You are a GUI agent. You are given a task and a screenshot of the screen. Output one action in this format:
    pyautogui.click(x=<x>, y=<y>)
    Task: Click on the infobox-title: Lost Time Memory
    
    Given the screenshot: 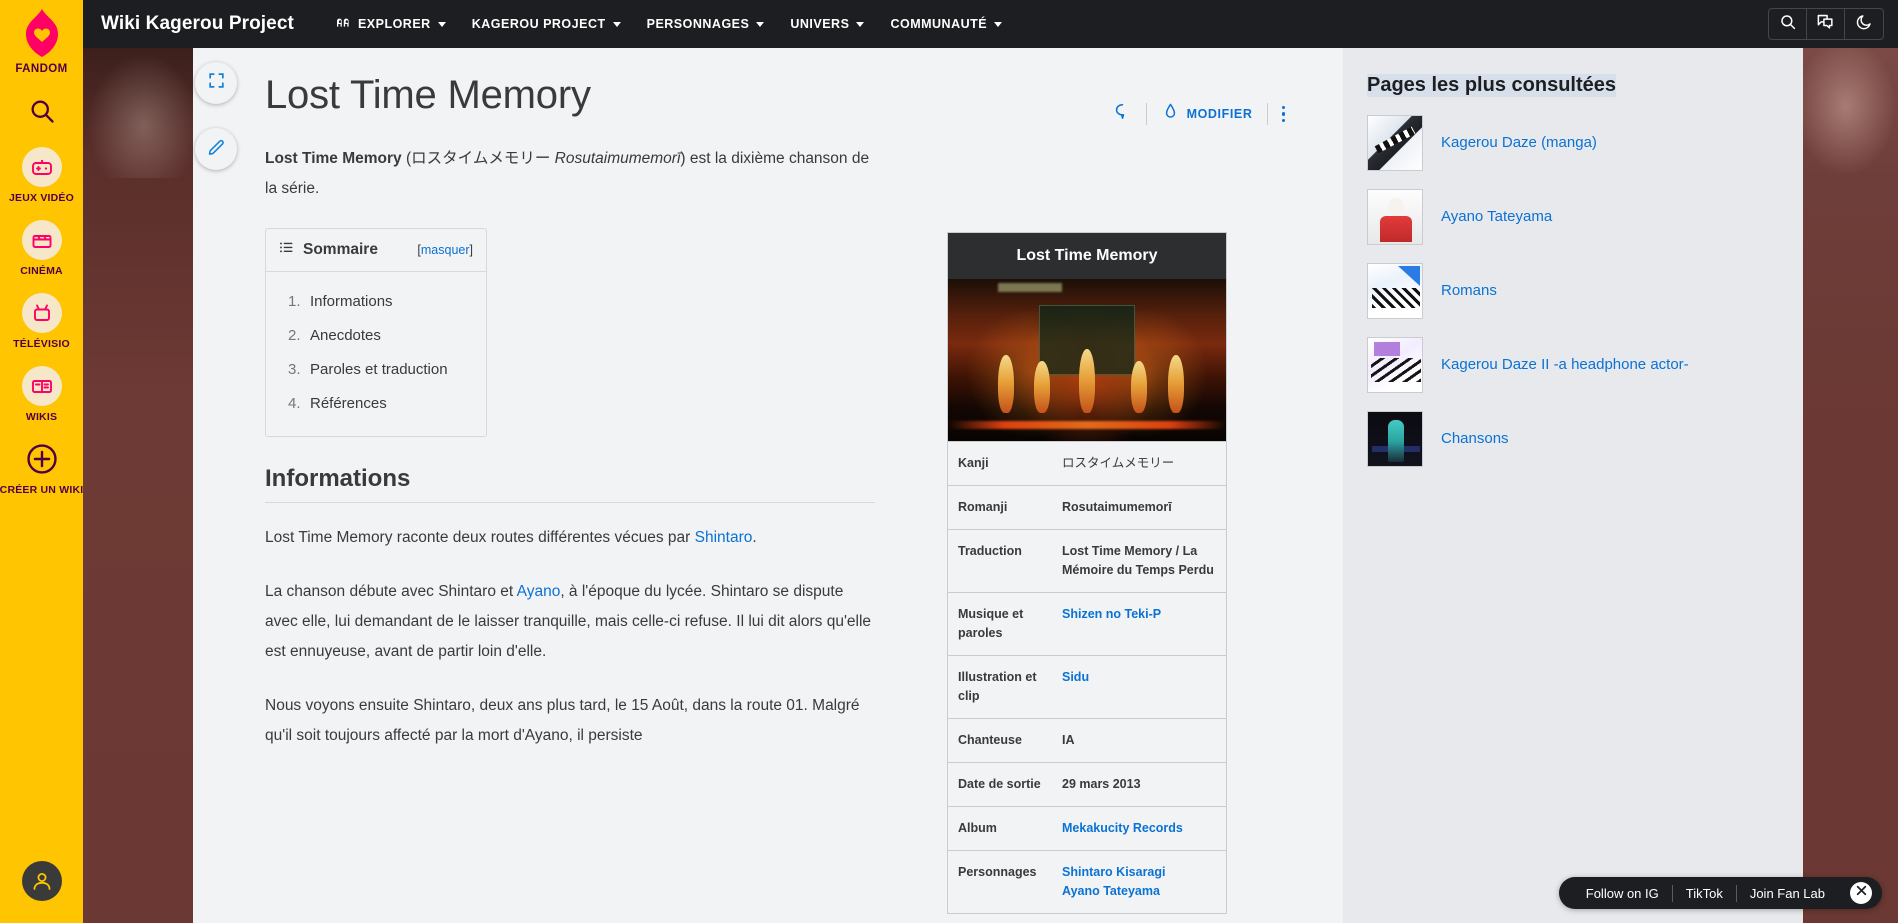 What is the action you would take?
    pyautogui.click(x=1087, y=256)
    